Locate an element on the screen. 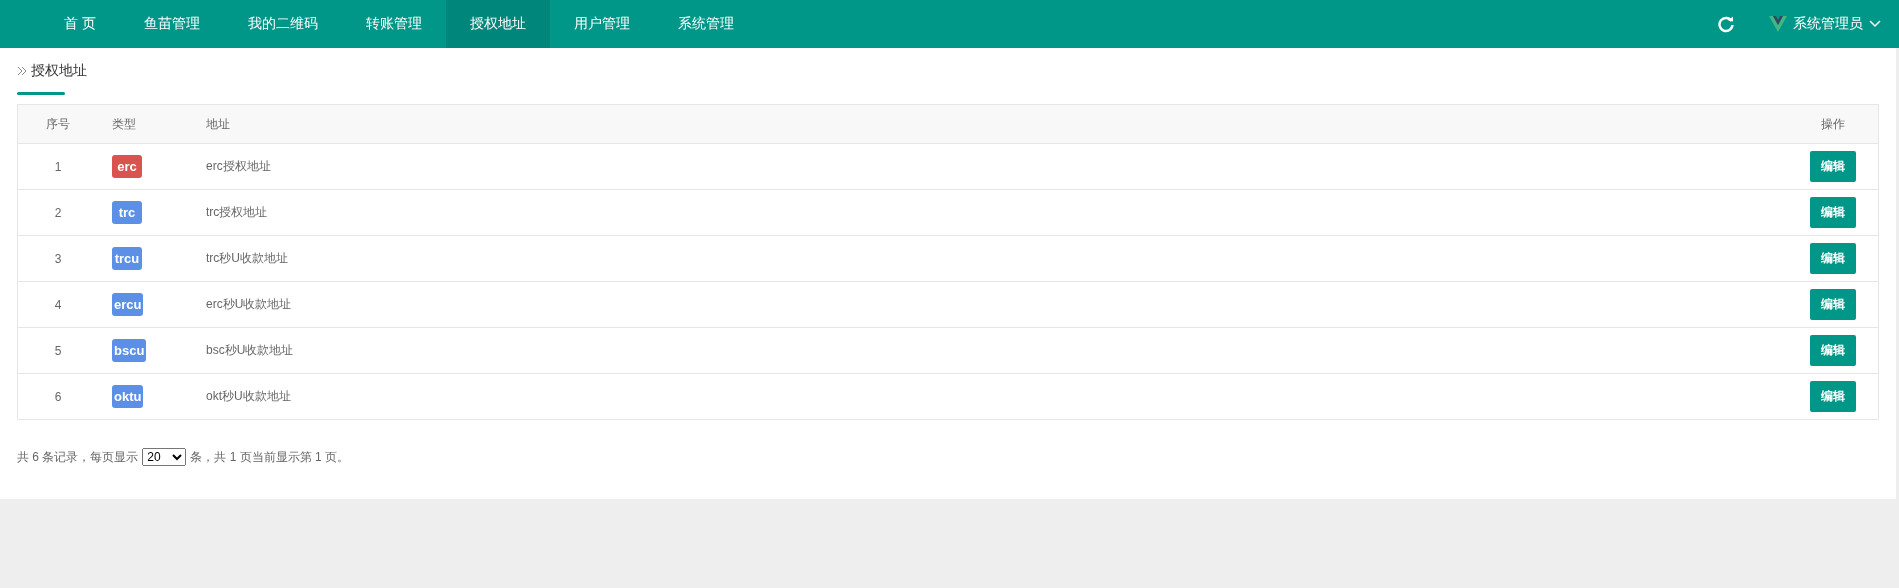  chevron-down-icon is located at coordinates (1875, 24).